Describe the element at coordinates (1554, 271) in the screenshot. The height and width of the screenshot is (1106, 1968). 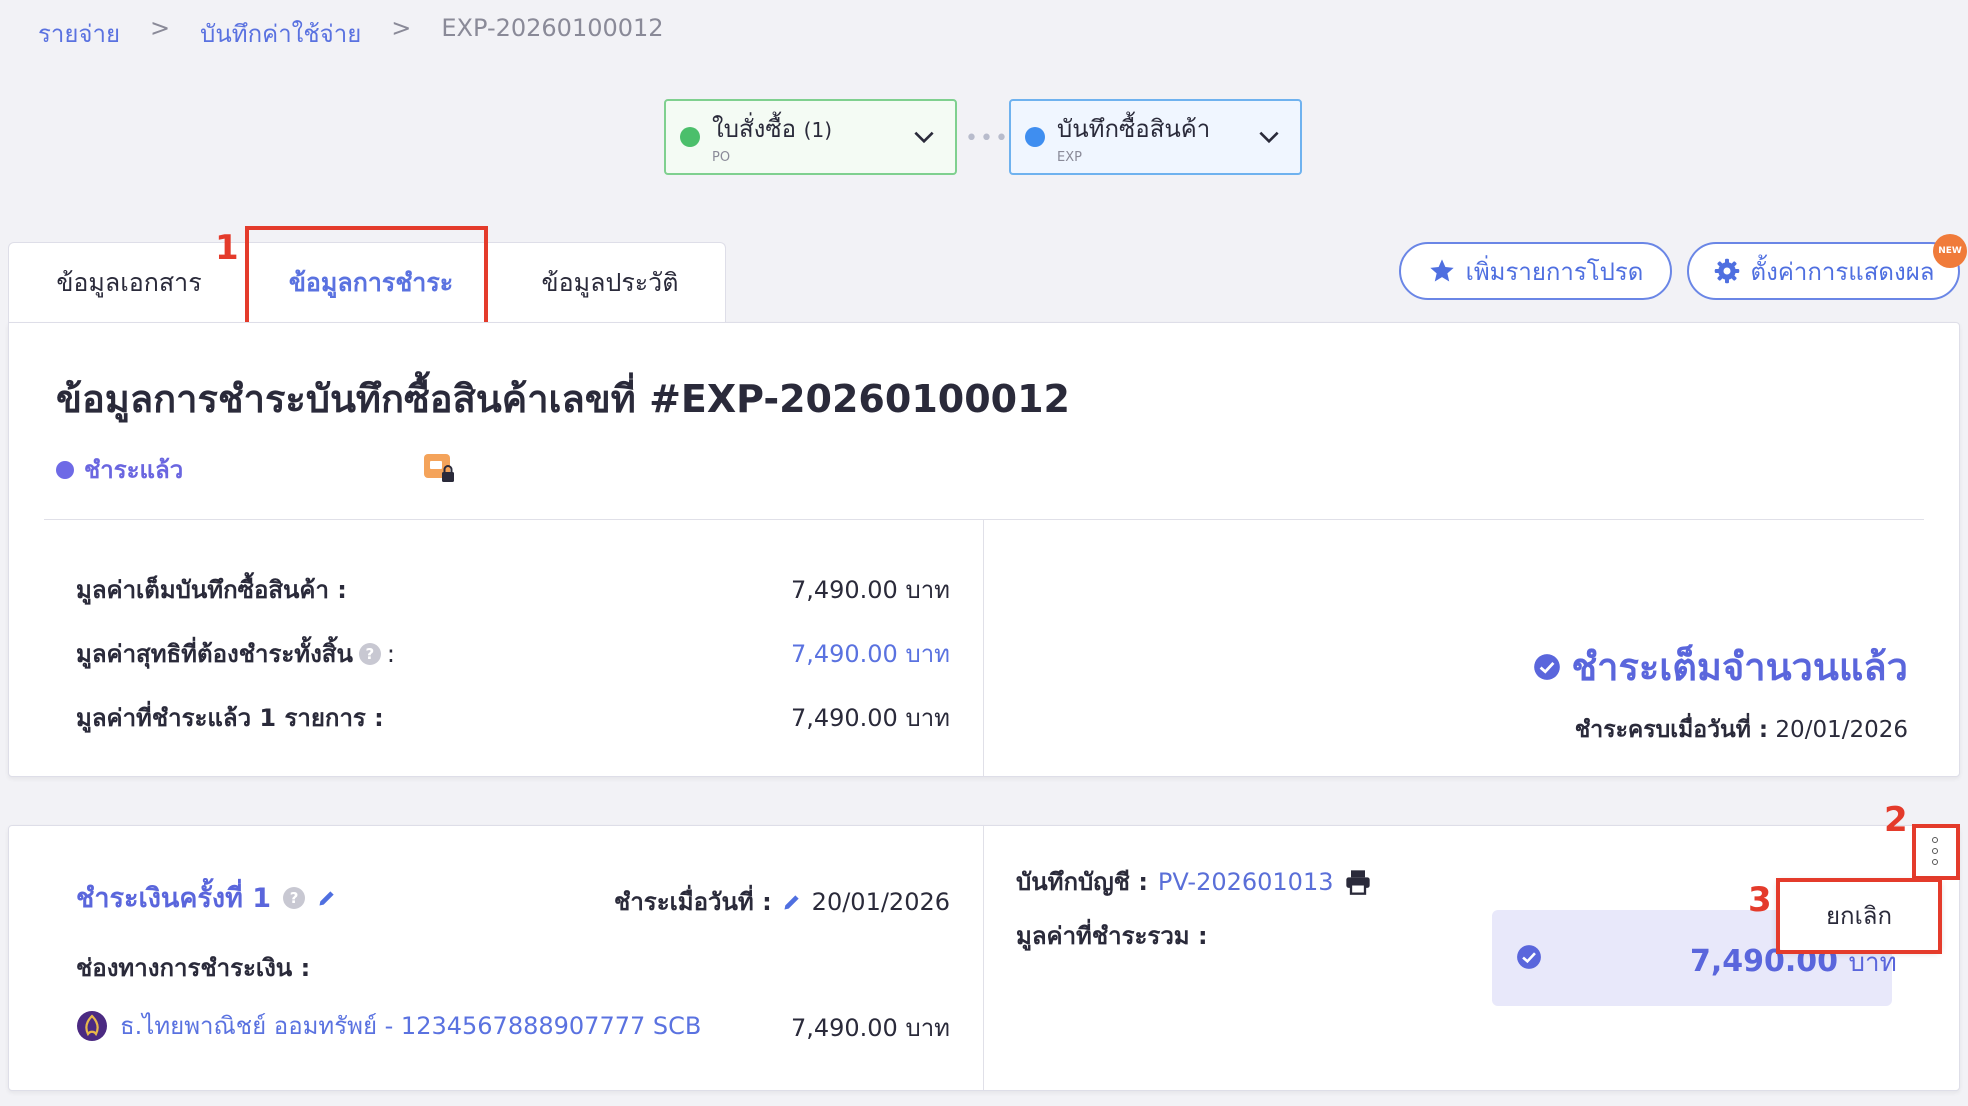
I see `add-favorite-label: เพิ่มรายการโปรด` at that location.